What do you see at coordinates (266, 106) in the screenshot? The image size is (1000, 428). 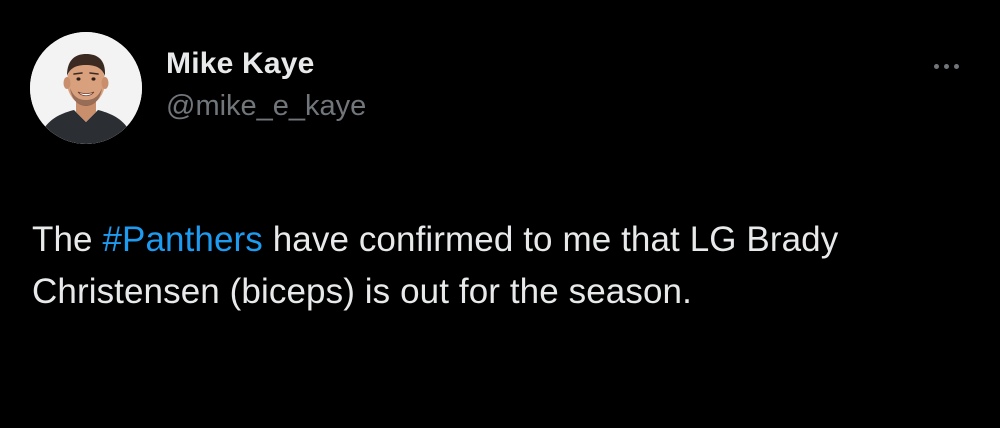 I see `author-handle: @mike_e_kaye` at bounding box center [266, 106].